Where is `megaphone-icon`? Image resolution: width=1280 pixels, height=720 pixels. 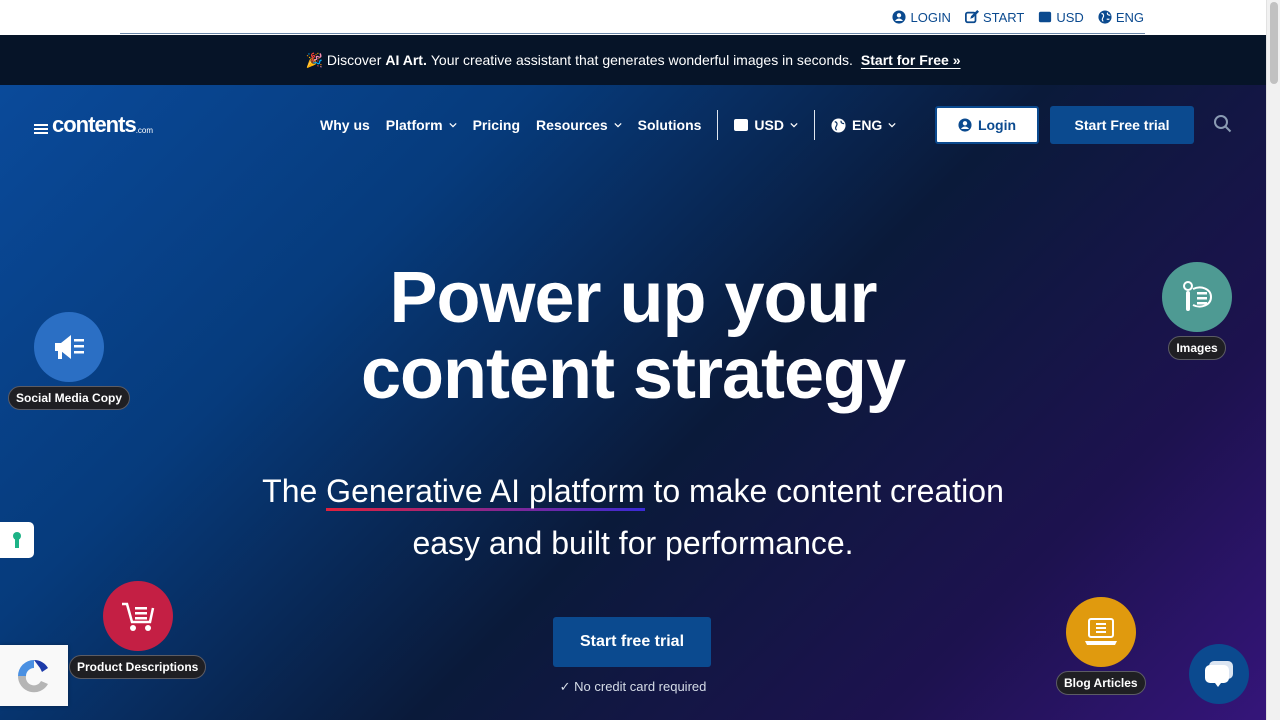
megaphone-icon is located at coordinates (70, 347).